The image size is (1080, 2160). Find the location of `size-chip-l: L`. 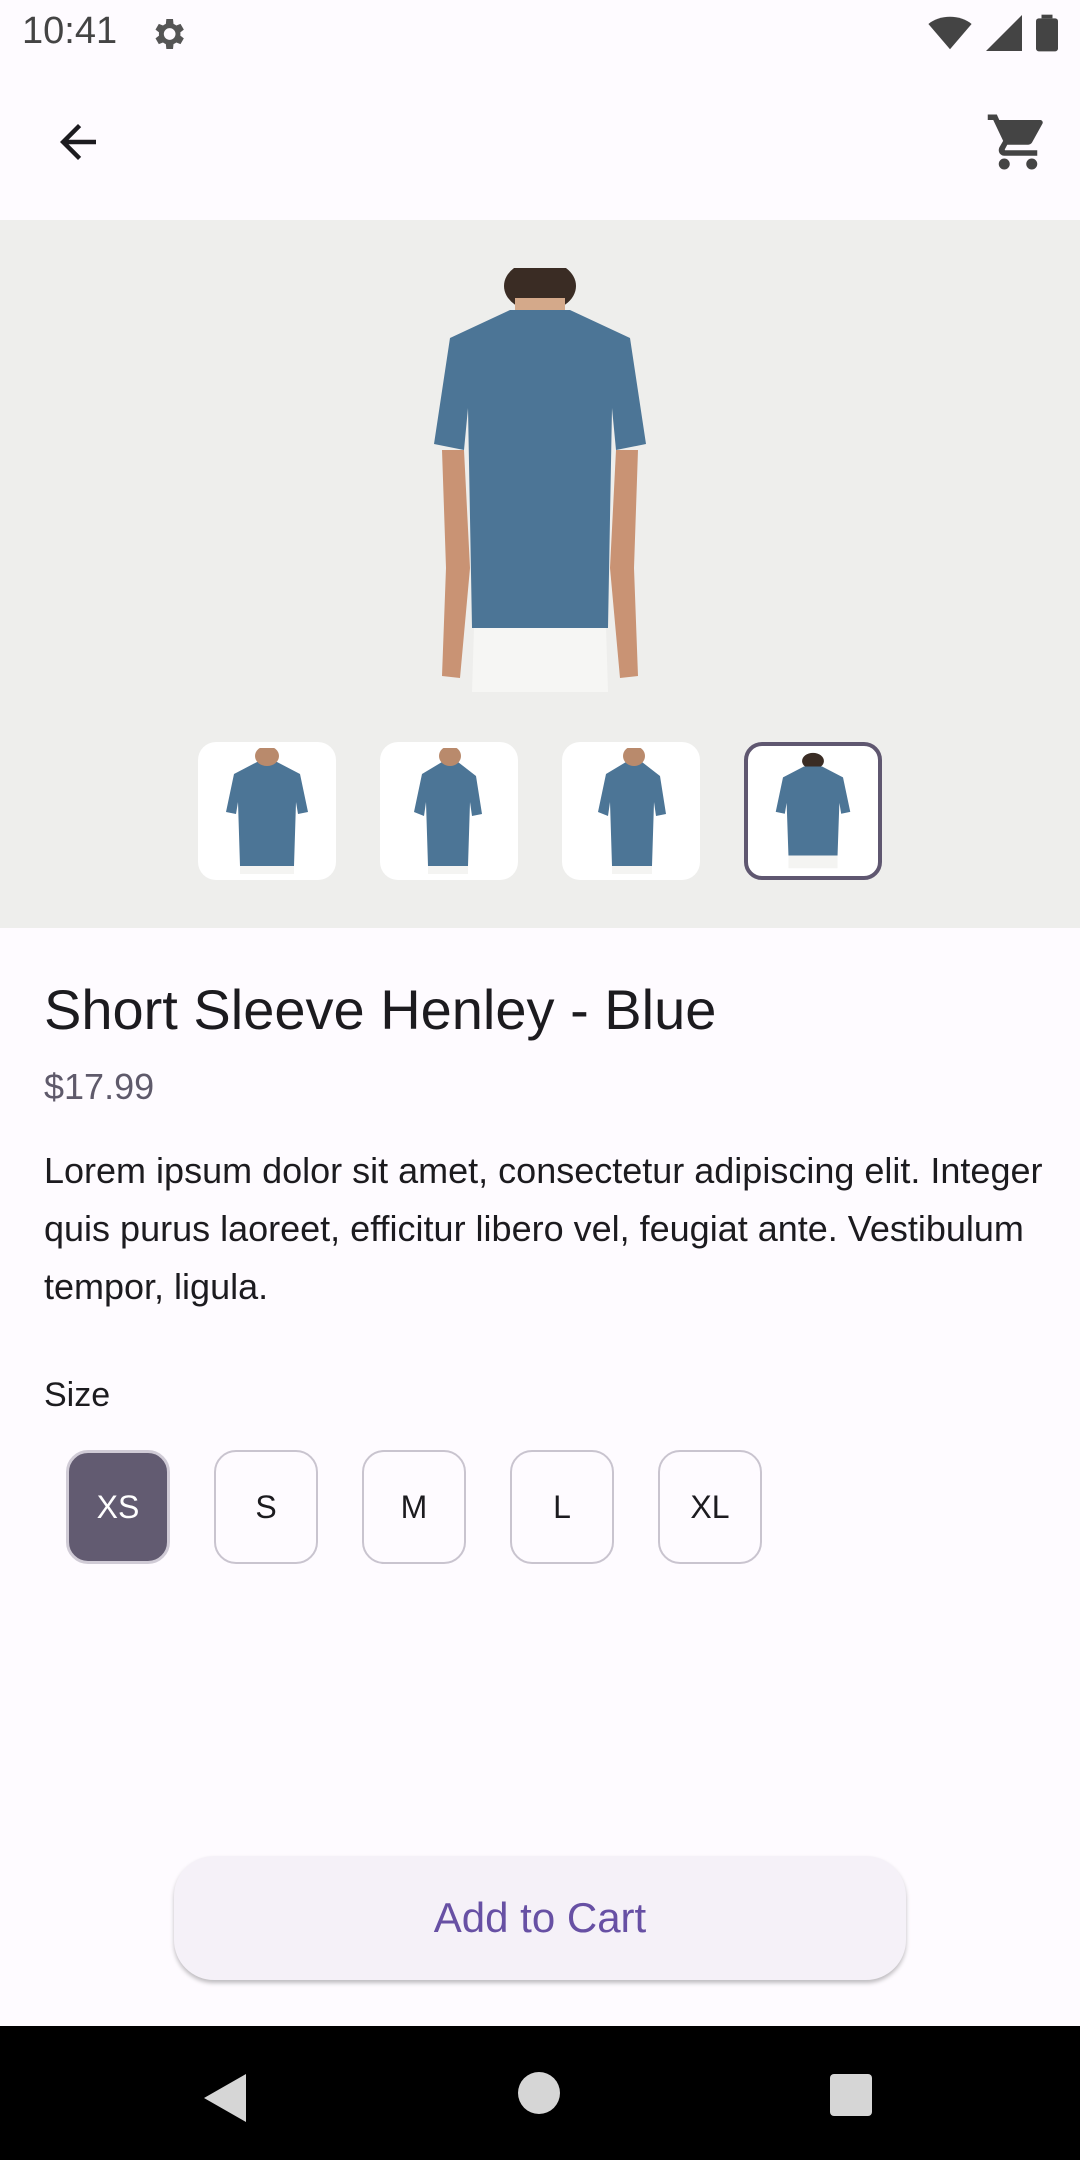

size-chip-l: L is located at coordinates (562, 1507).